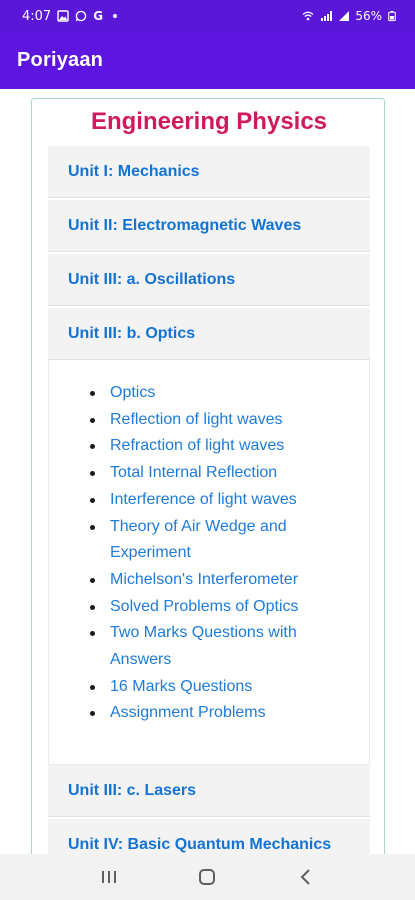 The width and height of the screenshot is (415, 900). I want to click on topic-link-assignment: Assignment Problems, so click(209, 713).